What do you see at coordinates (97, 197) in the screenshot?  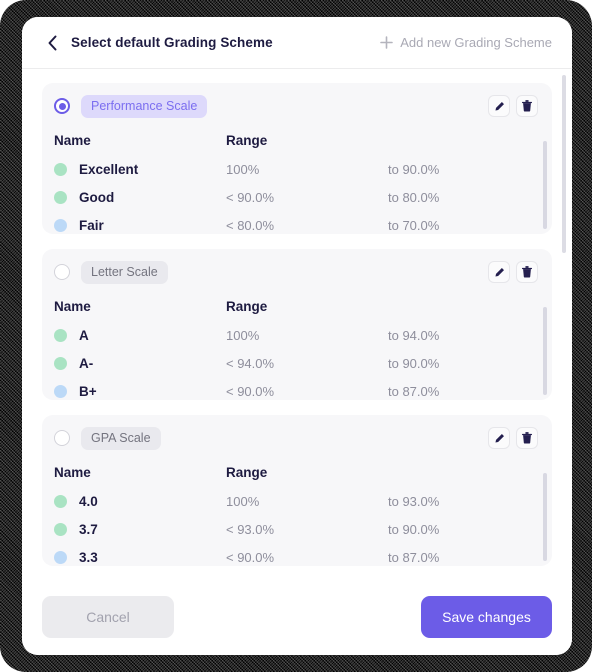 I see `grade-name: Good` at bounding box center [97, 197].